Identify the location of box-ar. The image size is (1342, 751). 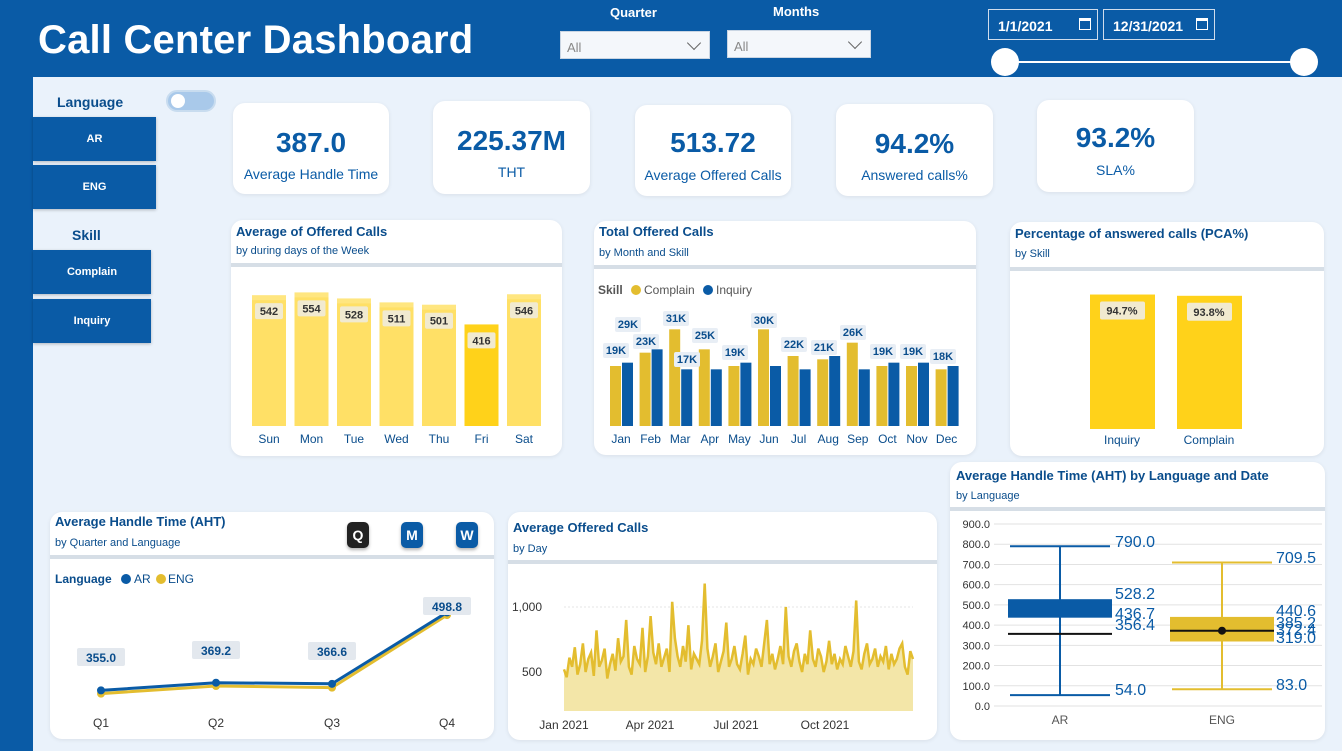
(1060, 608).